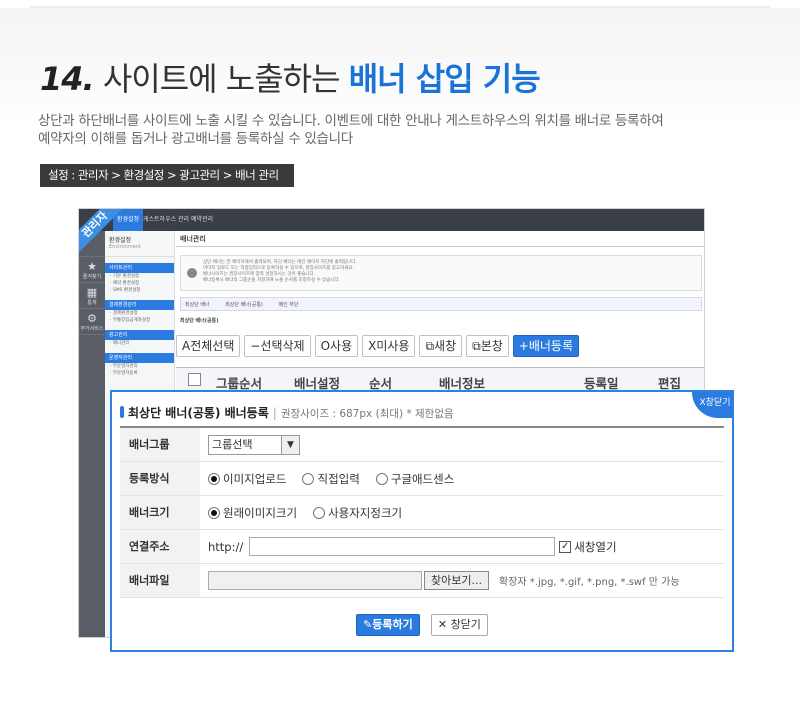 Image resolution: width=800 pixels, height=704 pixels. I want to click on description-line: 예약자의 이해를 돕거나 광고배너를 등록하실 수 있습니다, so click(195, 139).